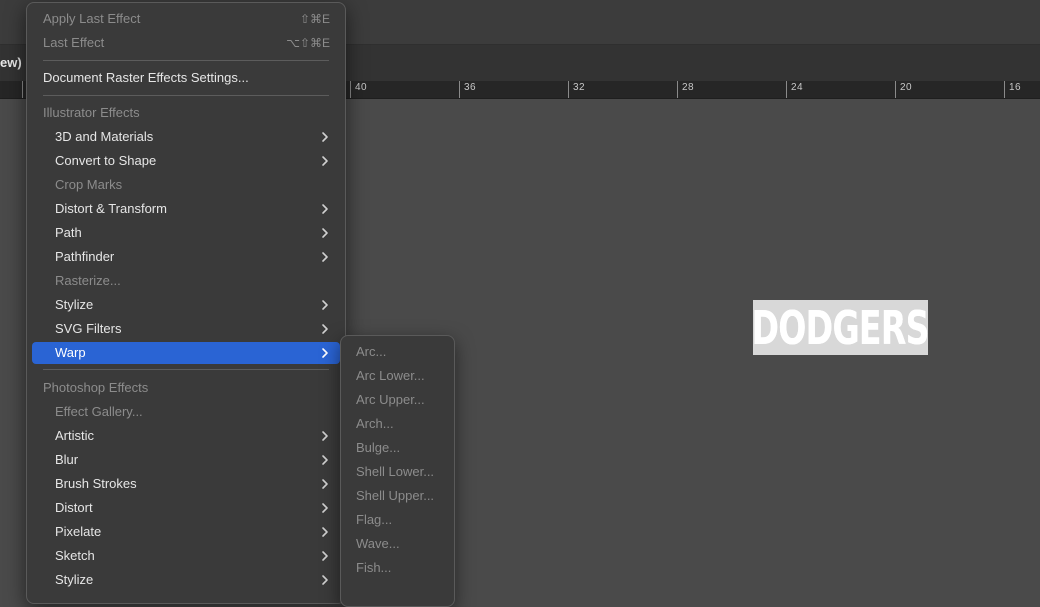 This screenshot has height=607, width=1040. Describe the element at coordinates (186, 19) in the screenshot. I see `menu-item-apply-last-effect: Apply Last Effect ⇧⌘E` at that location.